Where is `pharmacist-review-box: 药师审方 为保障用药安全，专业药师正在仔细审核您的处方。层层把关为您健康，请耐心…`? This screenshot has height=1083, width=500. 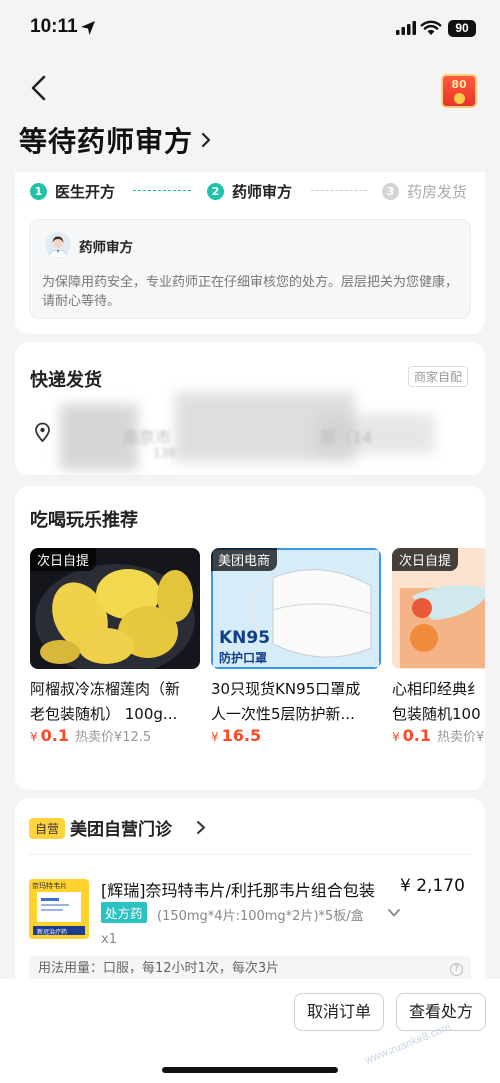 pharmacist-review-box: 药师审方 为保障用药安全，专业药师正在仔细审核您的处方。层层把关为您健康，请耐心… is located at coordinates (250, 269).